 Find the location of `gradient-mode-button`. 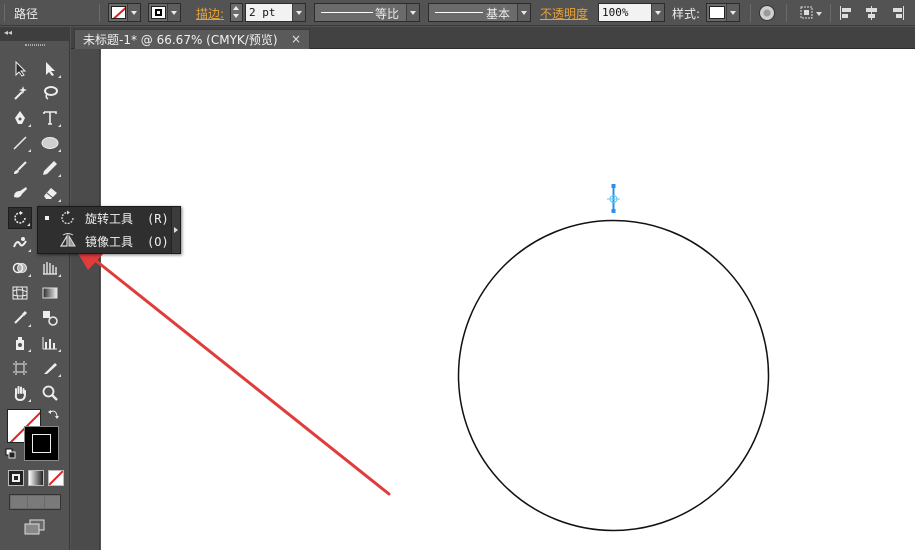

gradient-mode-button is located at coordinates (36, 478).